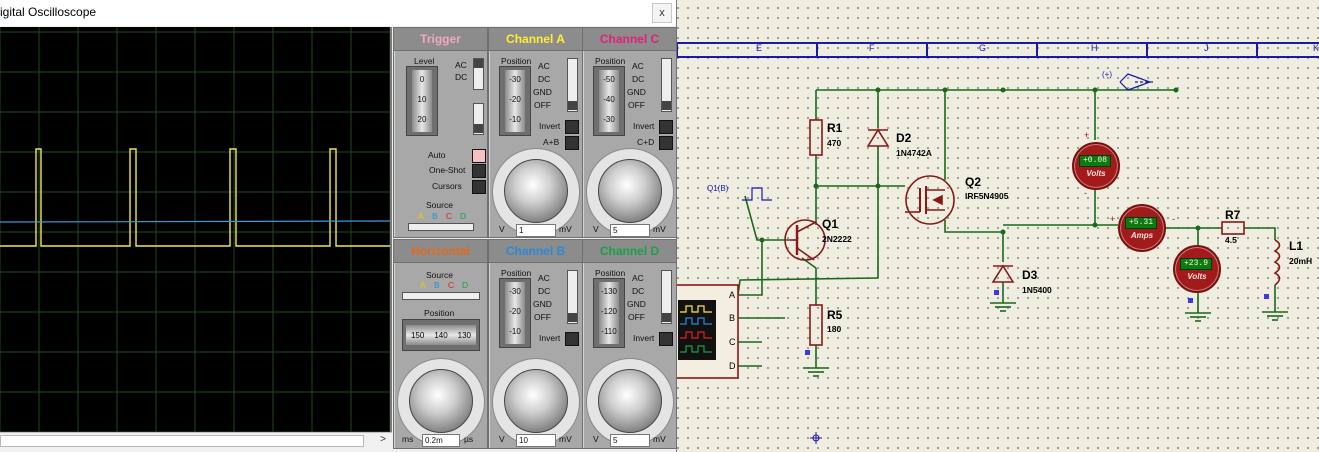 The width and height of the screenshot is (1319, 452). Describe the element at coordinates (535, 39) in the screenshot. I see `channel-a-header: Channel A` at that location.